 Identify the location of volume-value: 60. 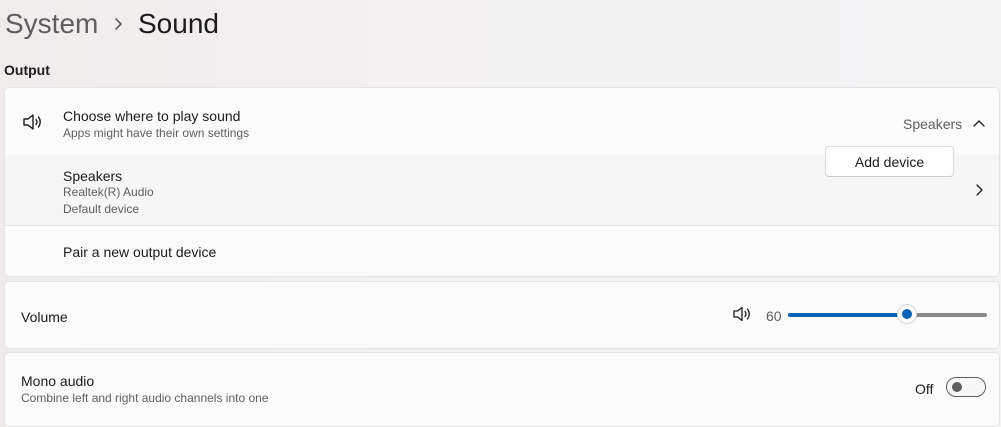
(774, 316).